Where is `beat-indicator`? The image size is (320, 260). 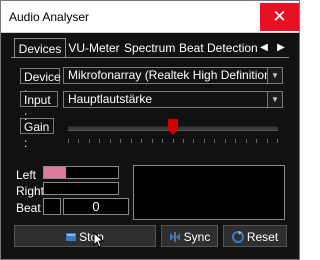 beat-indicator is located at coordinates (52, 206).